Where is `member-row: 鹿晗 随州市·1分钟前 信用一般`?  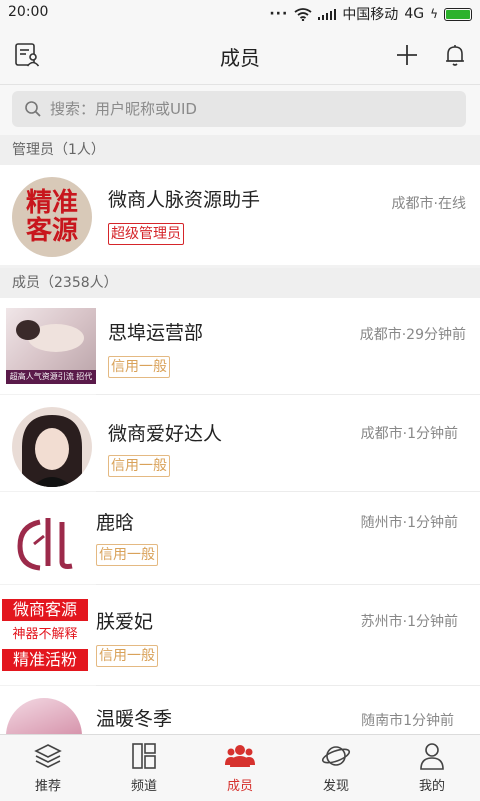
member-row: 鹿晗 随州市·1分钟前 信用一般 is located at coordinates (240, 538).